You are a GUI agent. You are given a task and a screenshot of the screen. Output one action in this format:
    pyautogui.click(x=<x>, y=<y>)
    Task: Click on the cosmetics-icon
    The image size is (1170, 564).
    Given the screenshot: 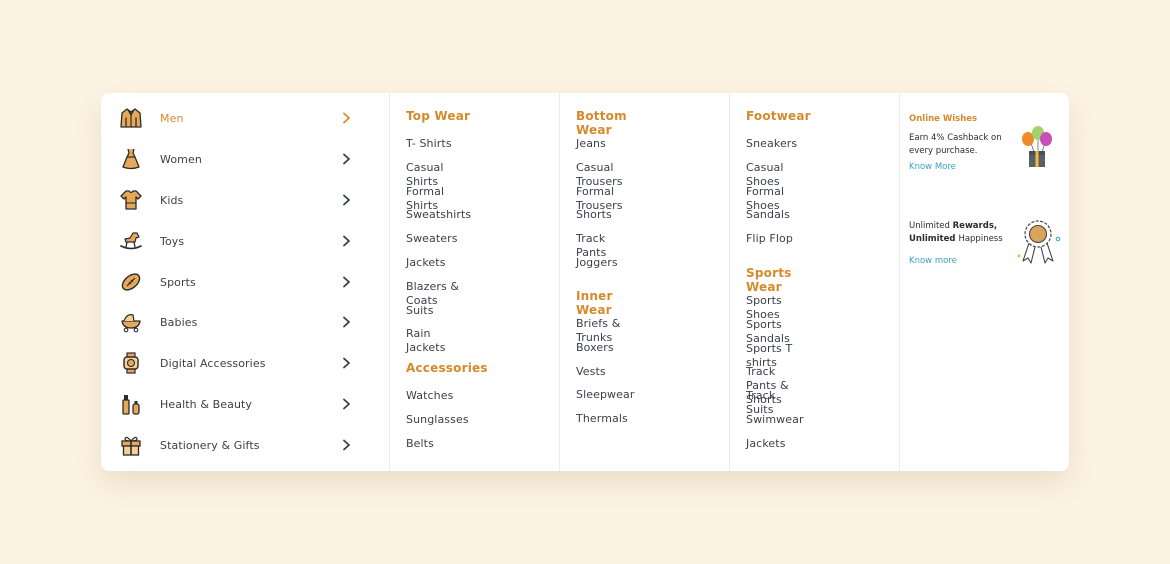 What is the action you would take?
    pyautogui.click(x=131, y=405)
    